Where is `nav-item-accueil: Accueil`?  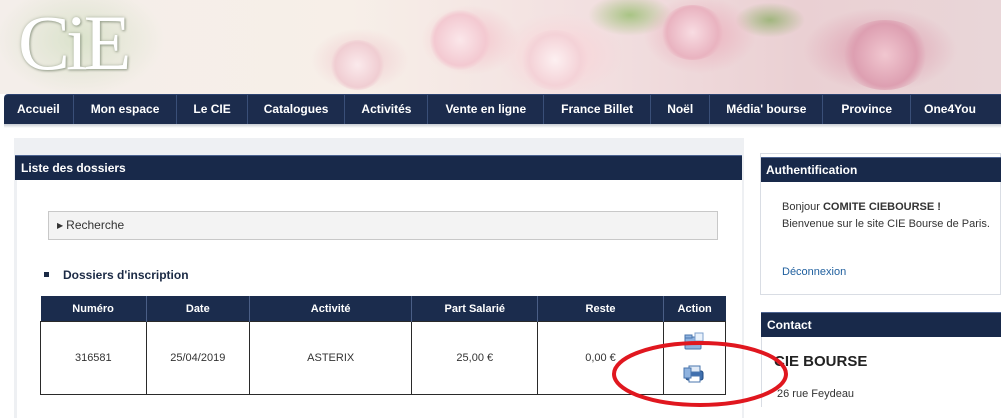 nav-item-accueil: Accueil is located at coordinates (39, 109).